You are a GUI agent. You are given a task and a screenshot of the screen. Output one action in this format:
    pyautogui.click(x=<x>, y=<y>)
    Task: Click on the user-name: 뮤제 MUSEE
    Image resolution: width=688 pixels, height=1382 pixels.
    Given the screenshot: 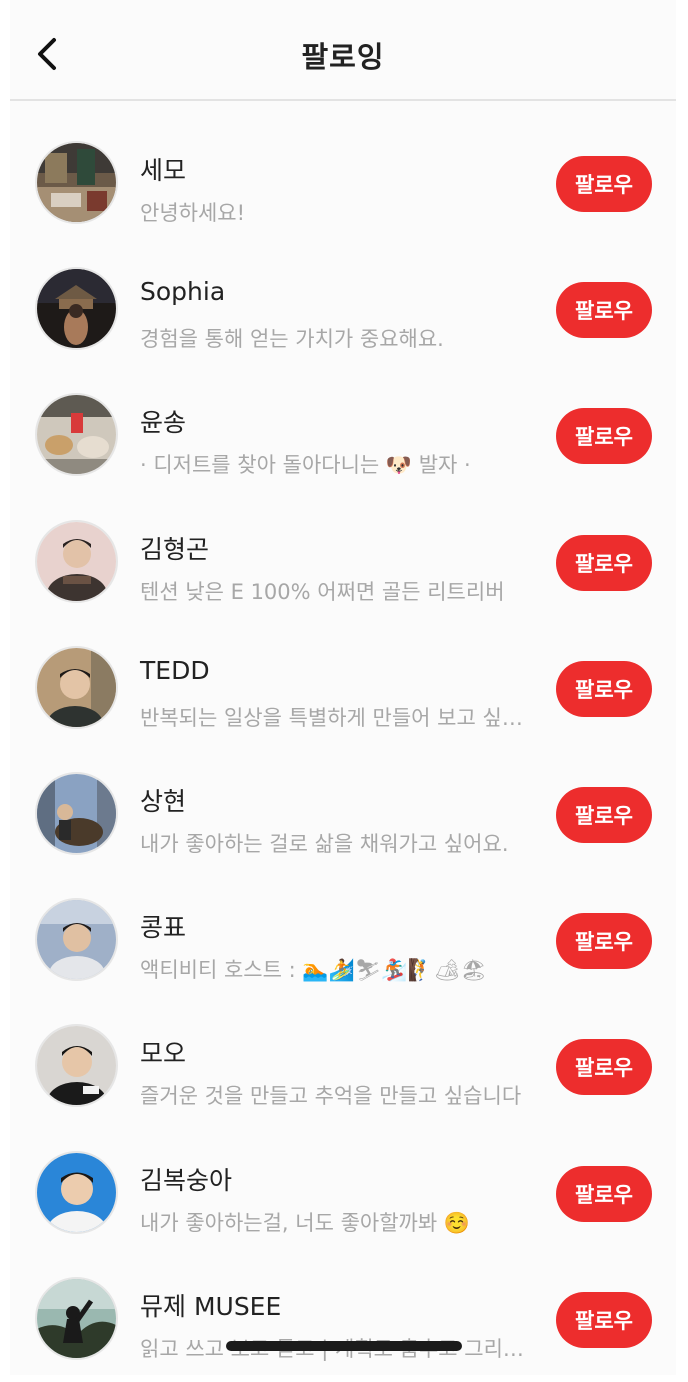 What is the action you would take?
    pyautogui.click(x=211, y=1306)
    